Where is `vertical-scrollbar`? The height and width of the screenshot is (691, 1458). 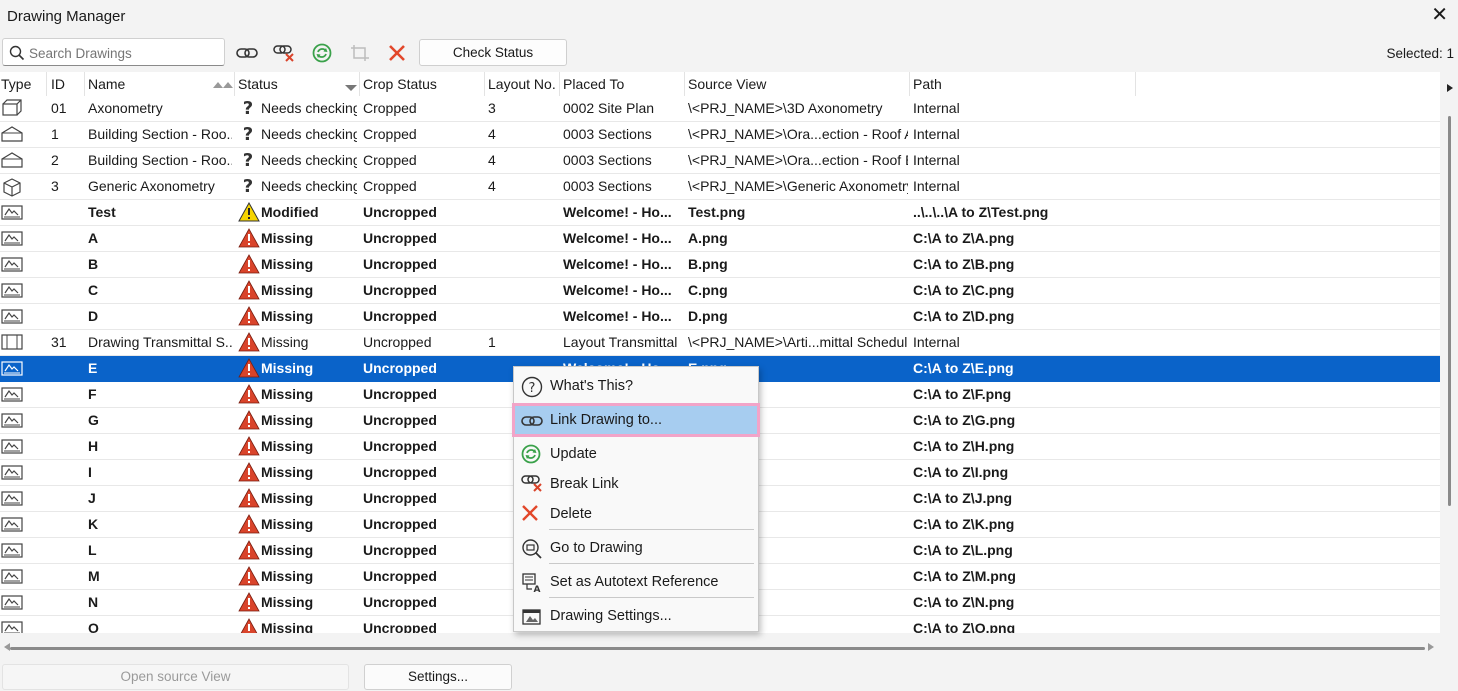 vertical-scrollbar is located at coordinates (1449, 352).